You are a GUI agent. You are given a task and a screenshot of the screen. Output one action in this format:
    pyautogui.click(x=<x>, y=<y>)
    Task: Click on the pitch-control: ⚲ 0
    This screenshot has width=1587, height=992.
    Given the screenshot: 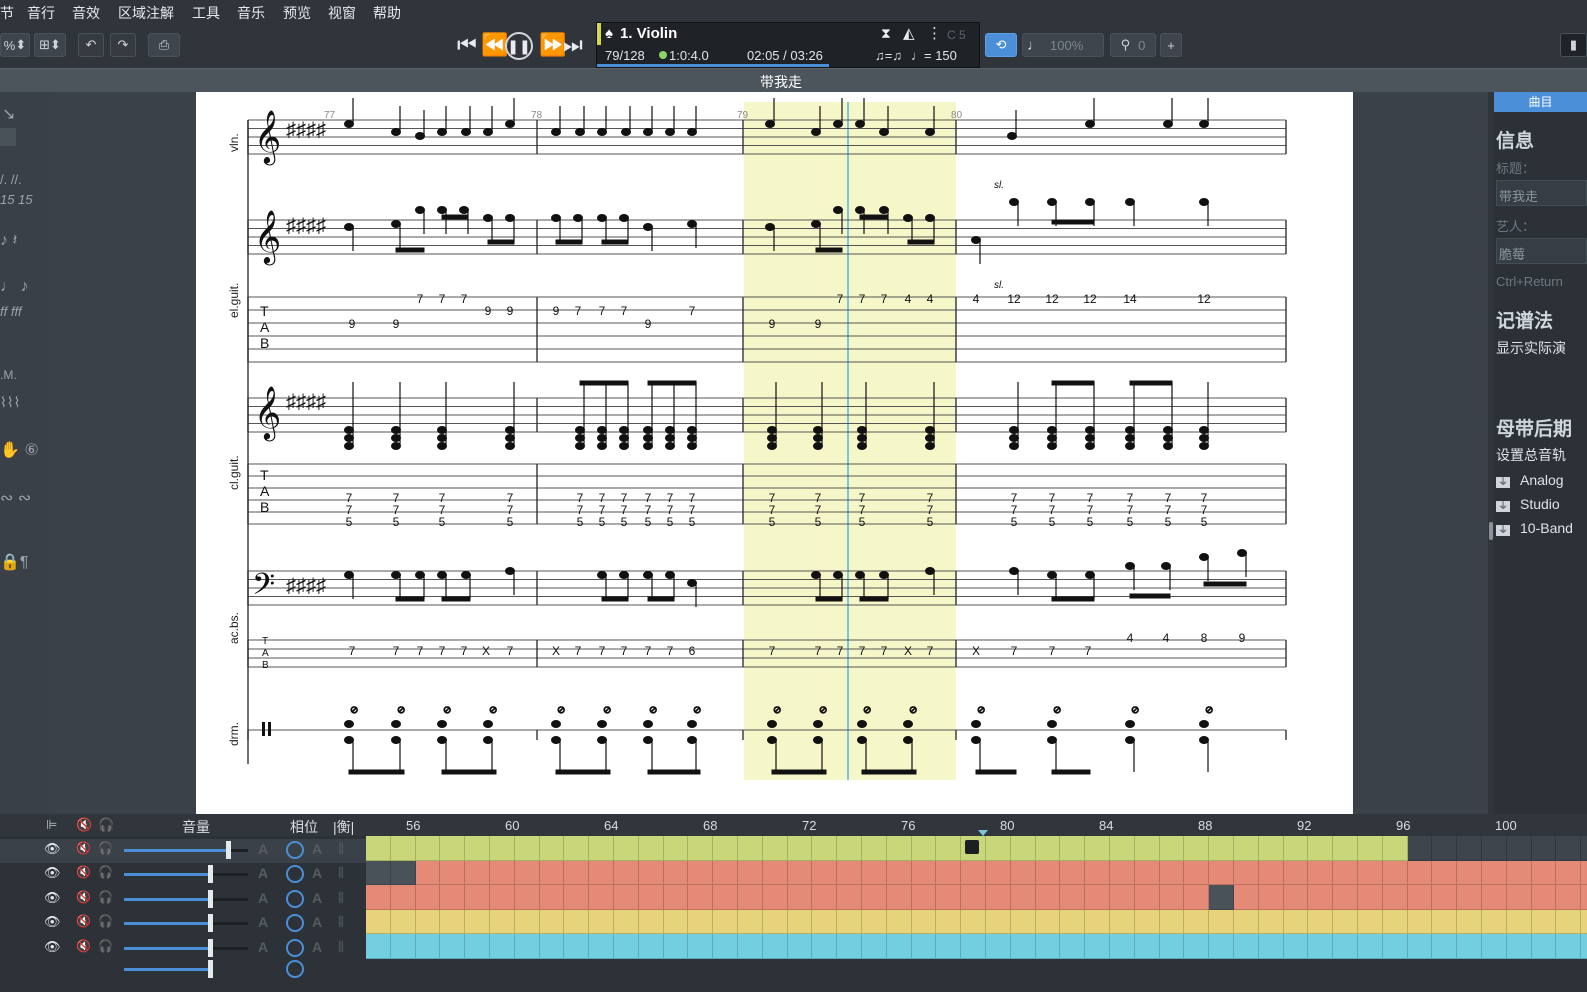 What is the action you would take?
    pyautogui.click(x=1133, y=45)
    